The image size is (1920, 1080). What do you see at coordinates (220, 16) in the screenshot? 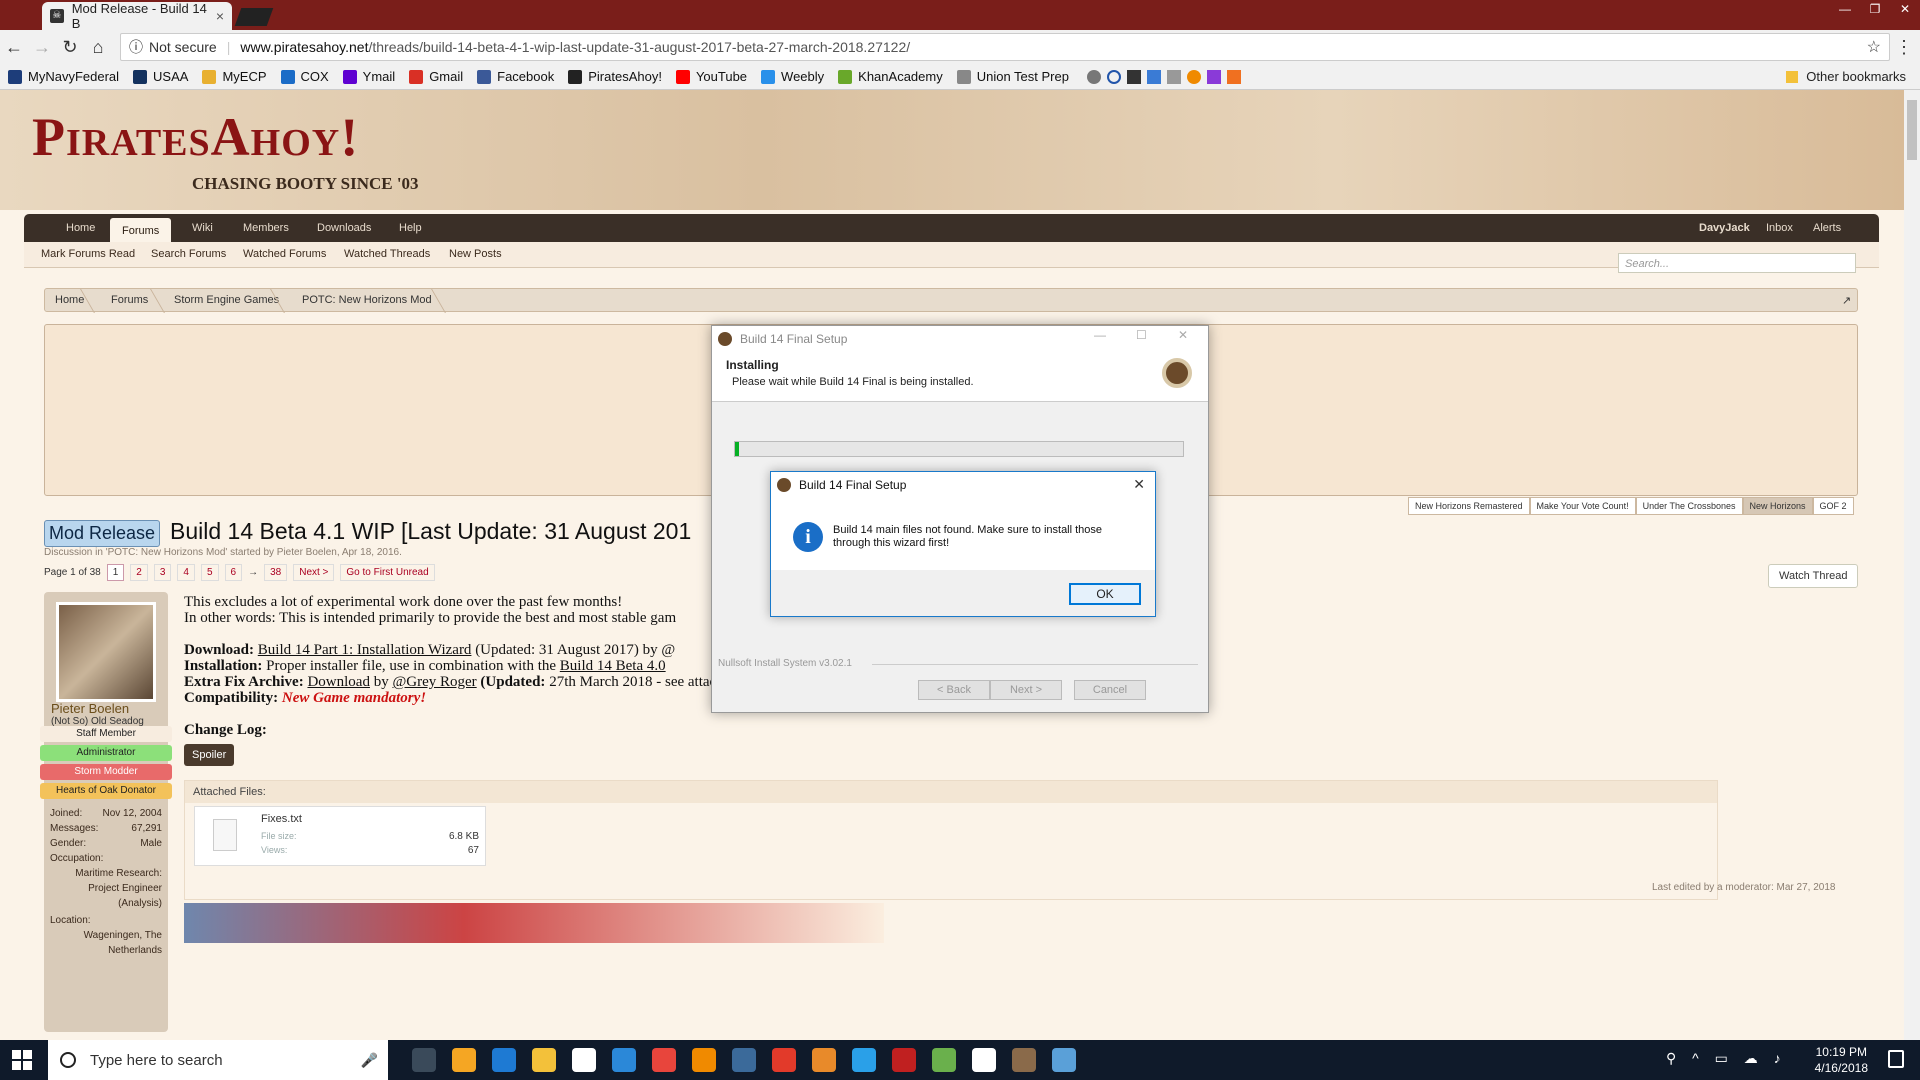
I see `close-tab-icon: ×` at bounding box center [220, 16].